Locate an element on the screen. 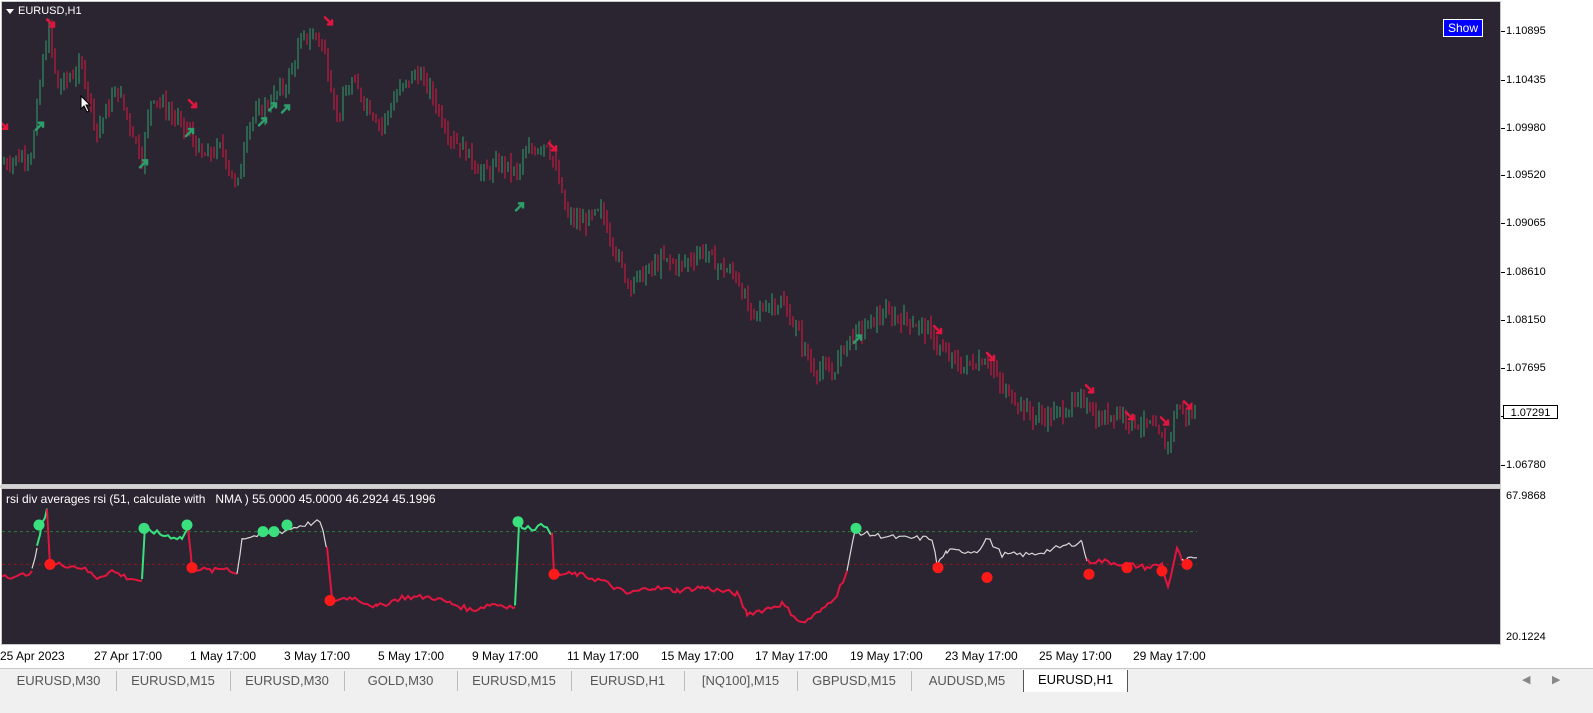 Image resolution: width=1593 pixels, height=713 pixels. show-button: Show is located at coordinates (1463, 28).